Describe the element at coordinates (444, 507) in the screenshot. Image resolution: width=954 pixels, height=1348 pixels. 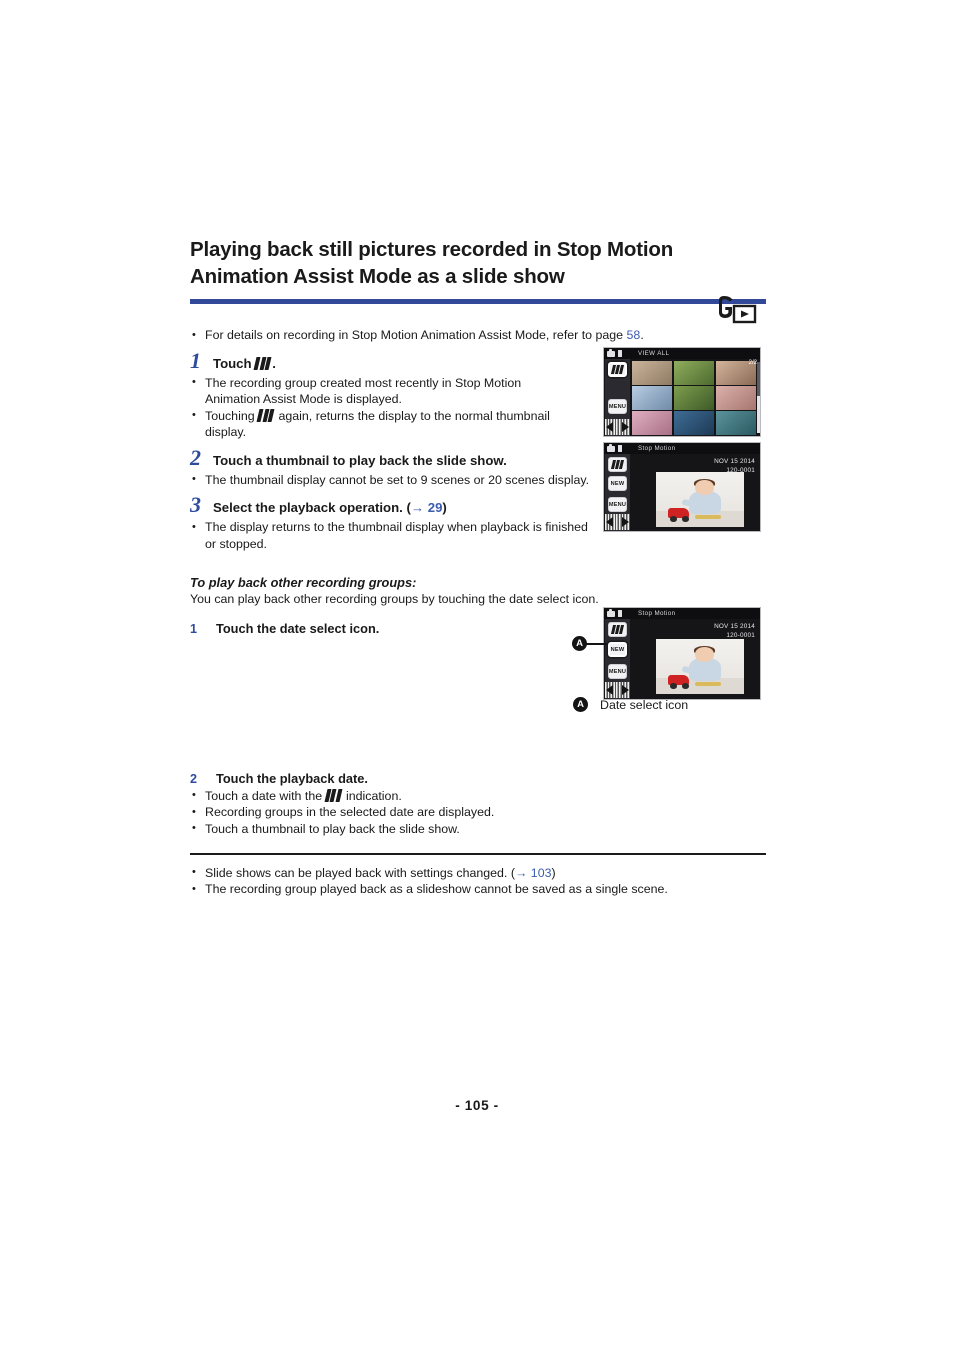
I see `step-3-text-after: )` at that location.